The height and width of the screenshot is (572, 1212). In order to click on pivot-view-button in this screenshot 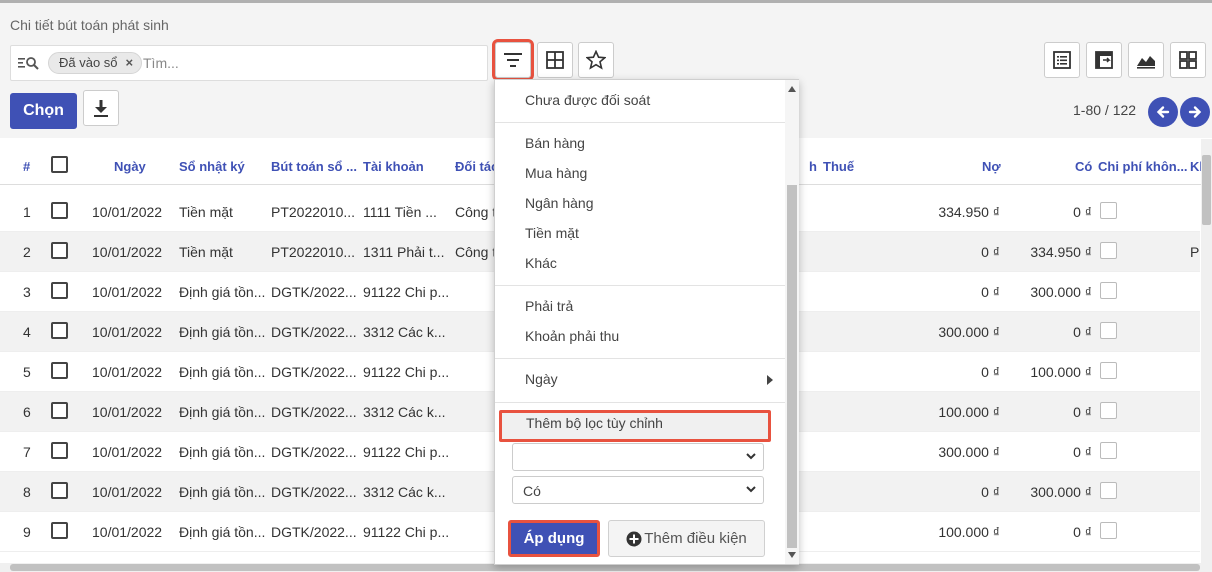, I will do `click(1104, 60)`.